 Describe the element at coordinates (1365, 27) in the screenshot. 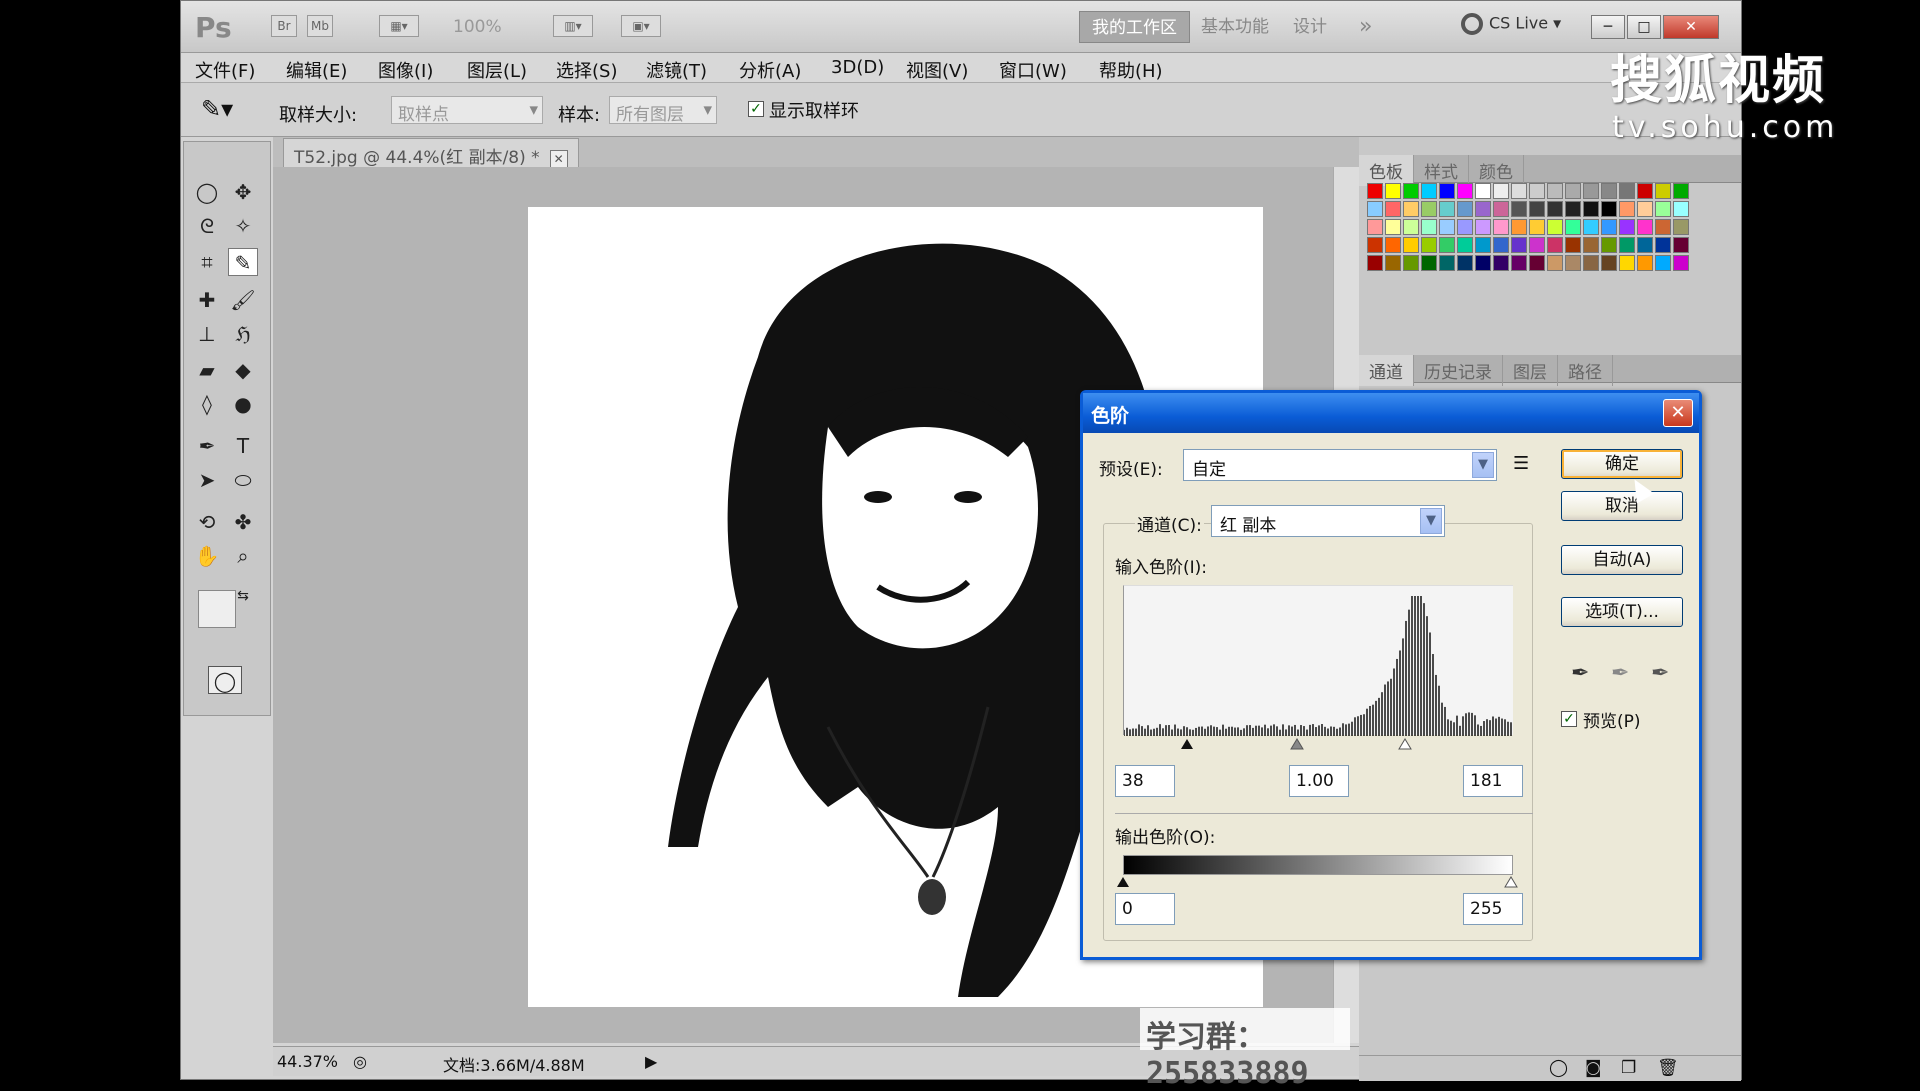

I see `more-workspaces-icon: »` at that location.